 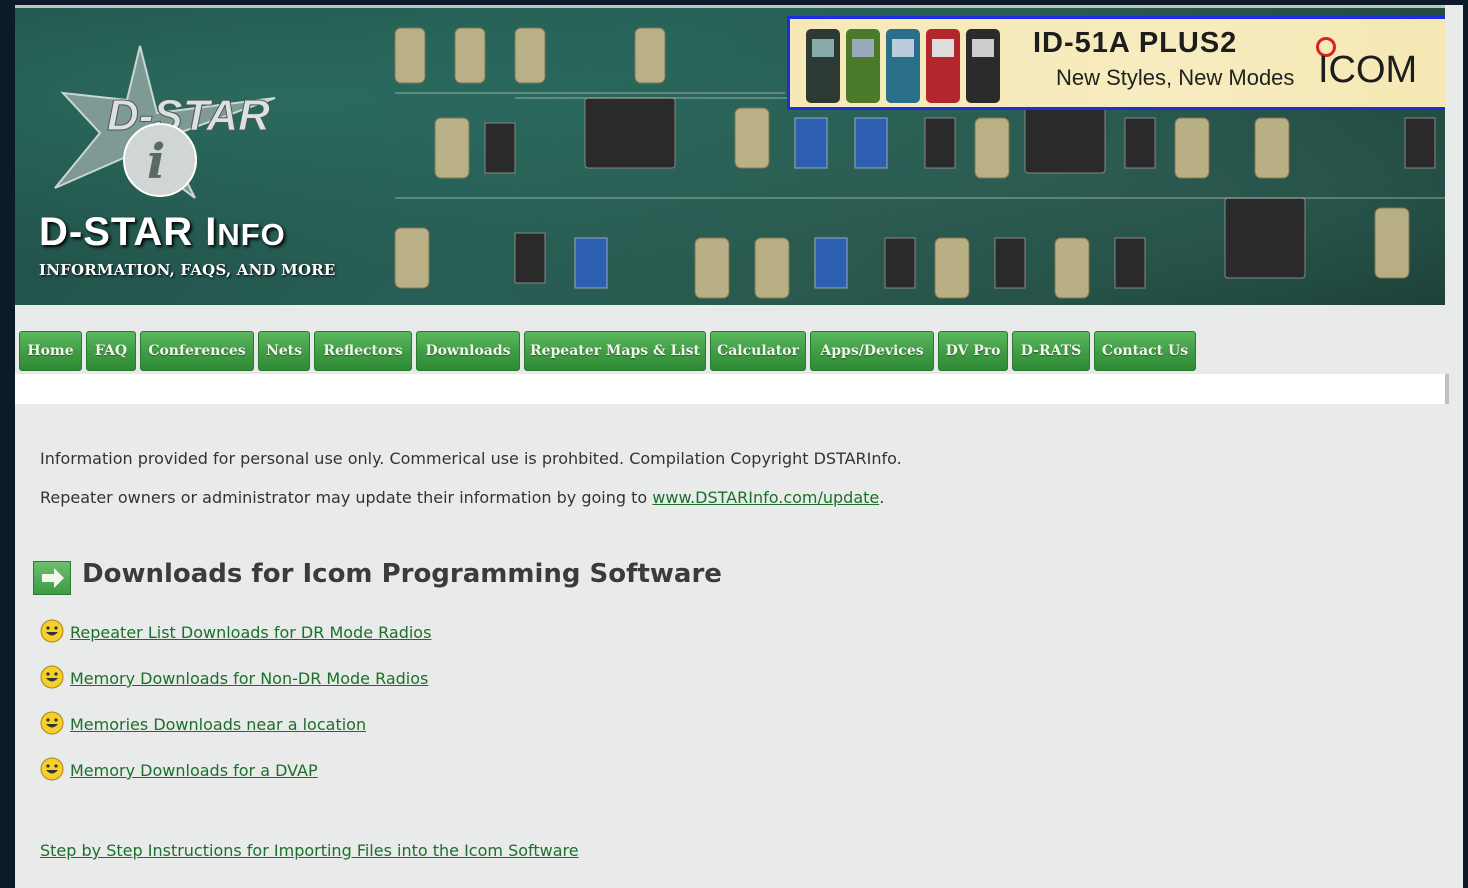 I want to click on site-title-part2: NFO, so click(x=251, y=234).